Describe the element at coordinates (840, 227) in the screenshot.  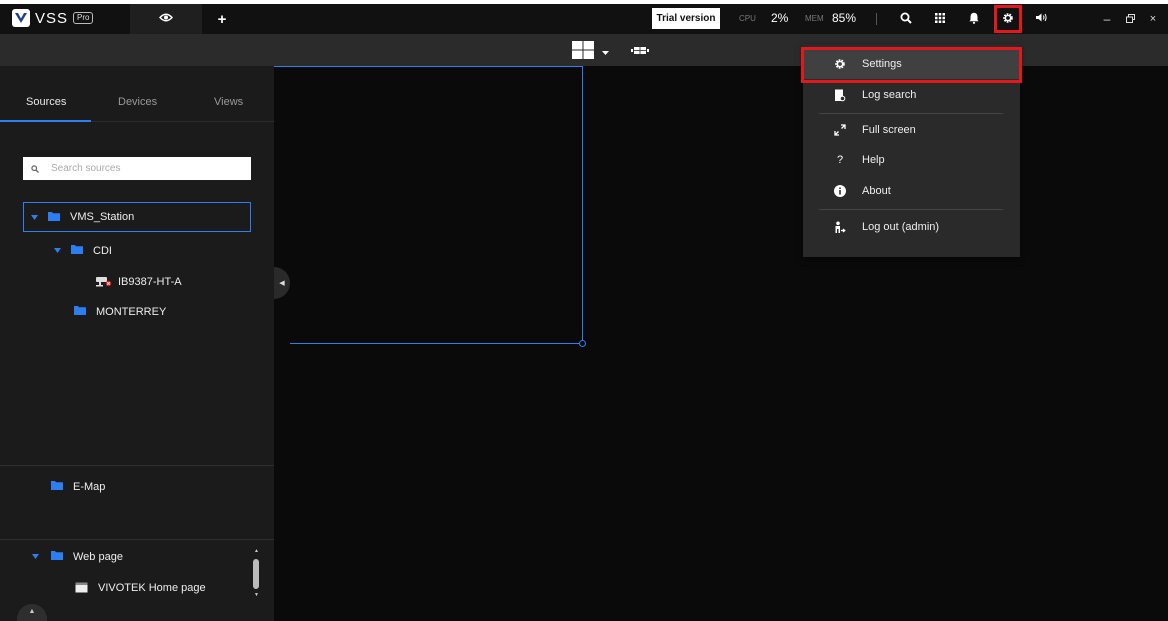
I see `logout-icon` at that location.